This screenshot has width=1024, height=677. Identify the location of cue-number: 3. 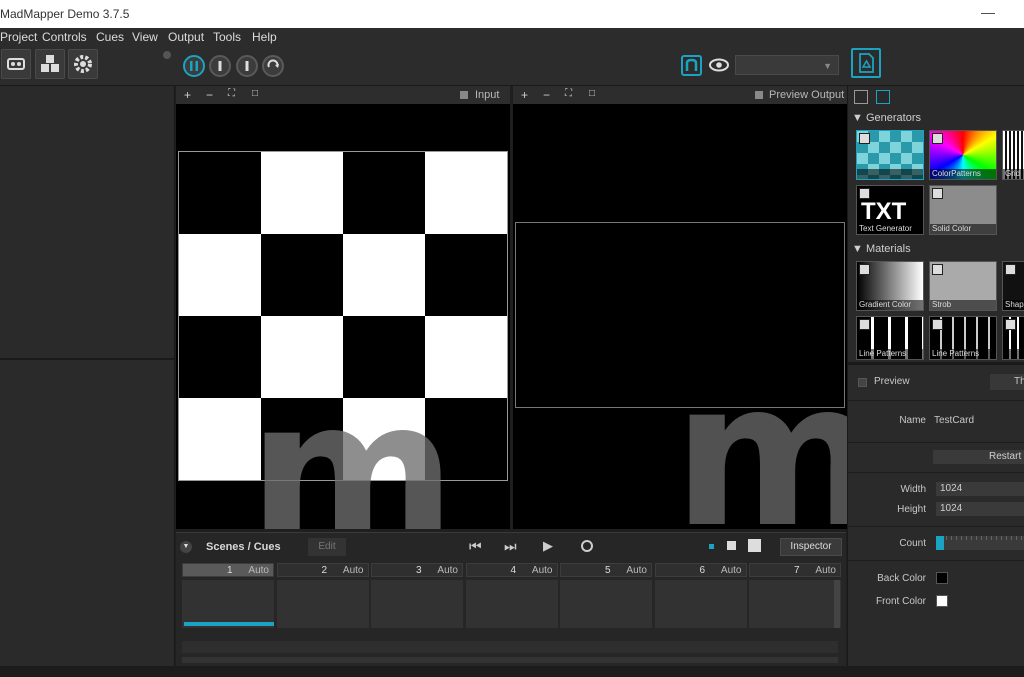
(419, 570).